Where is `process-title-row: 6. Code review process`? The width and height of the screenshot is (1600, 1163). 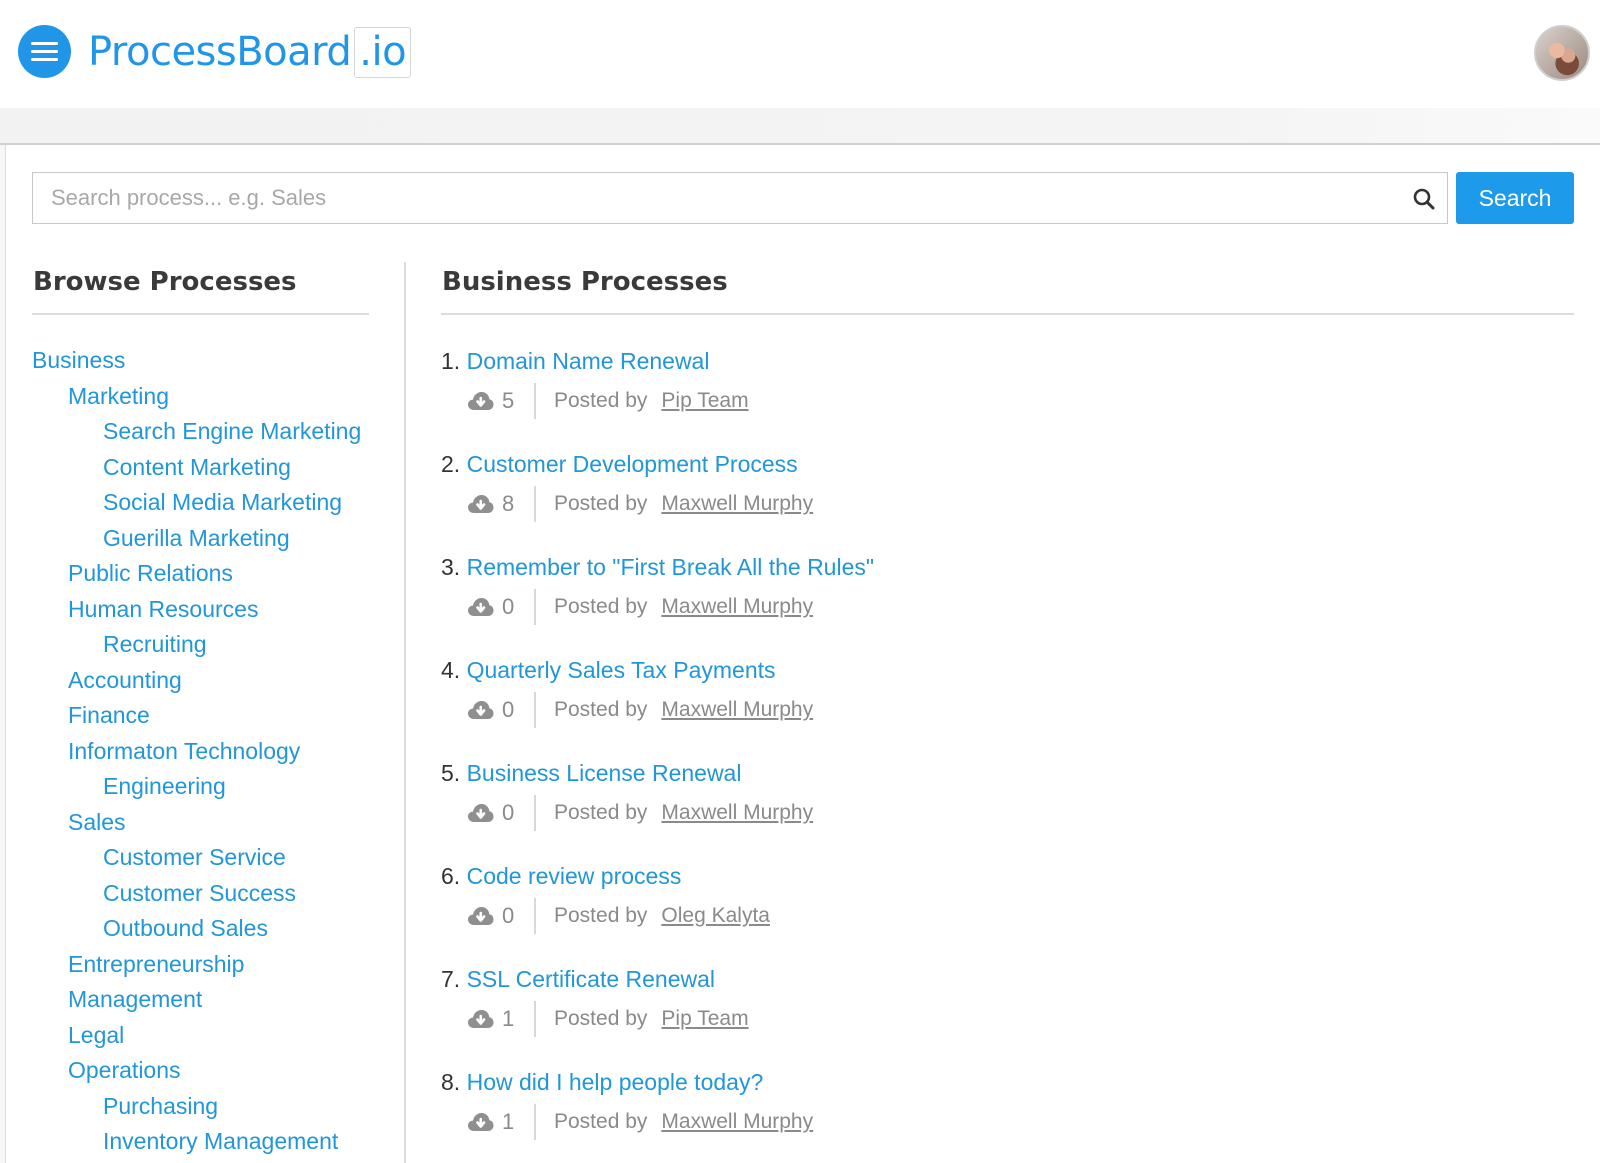
process-title-row: 6. Code review process is located at coordinates (561, 876).